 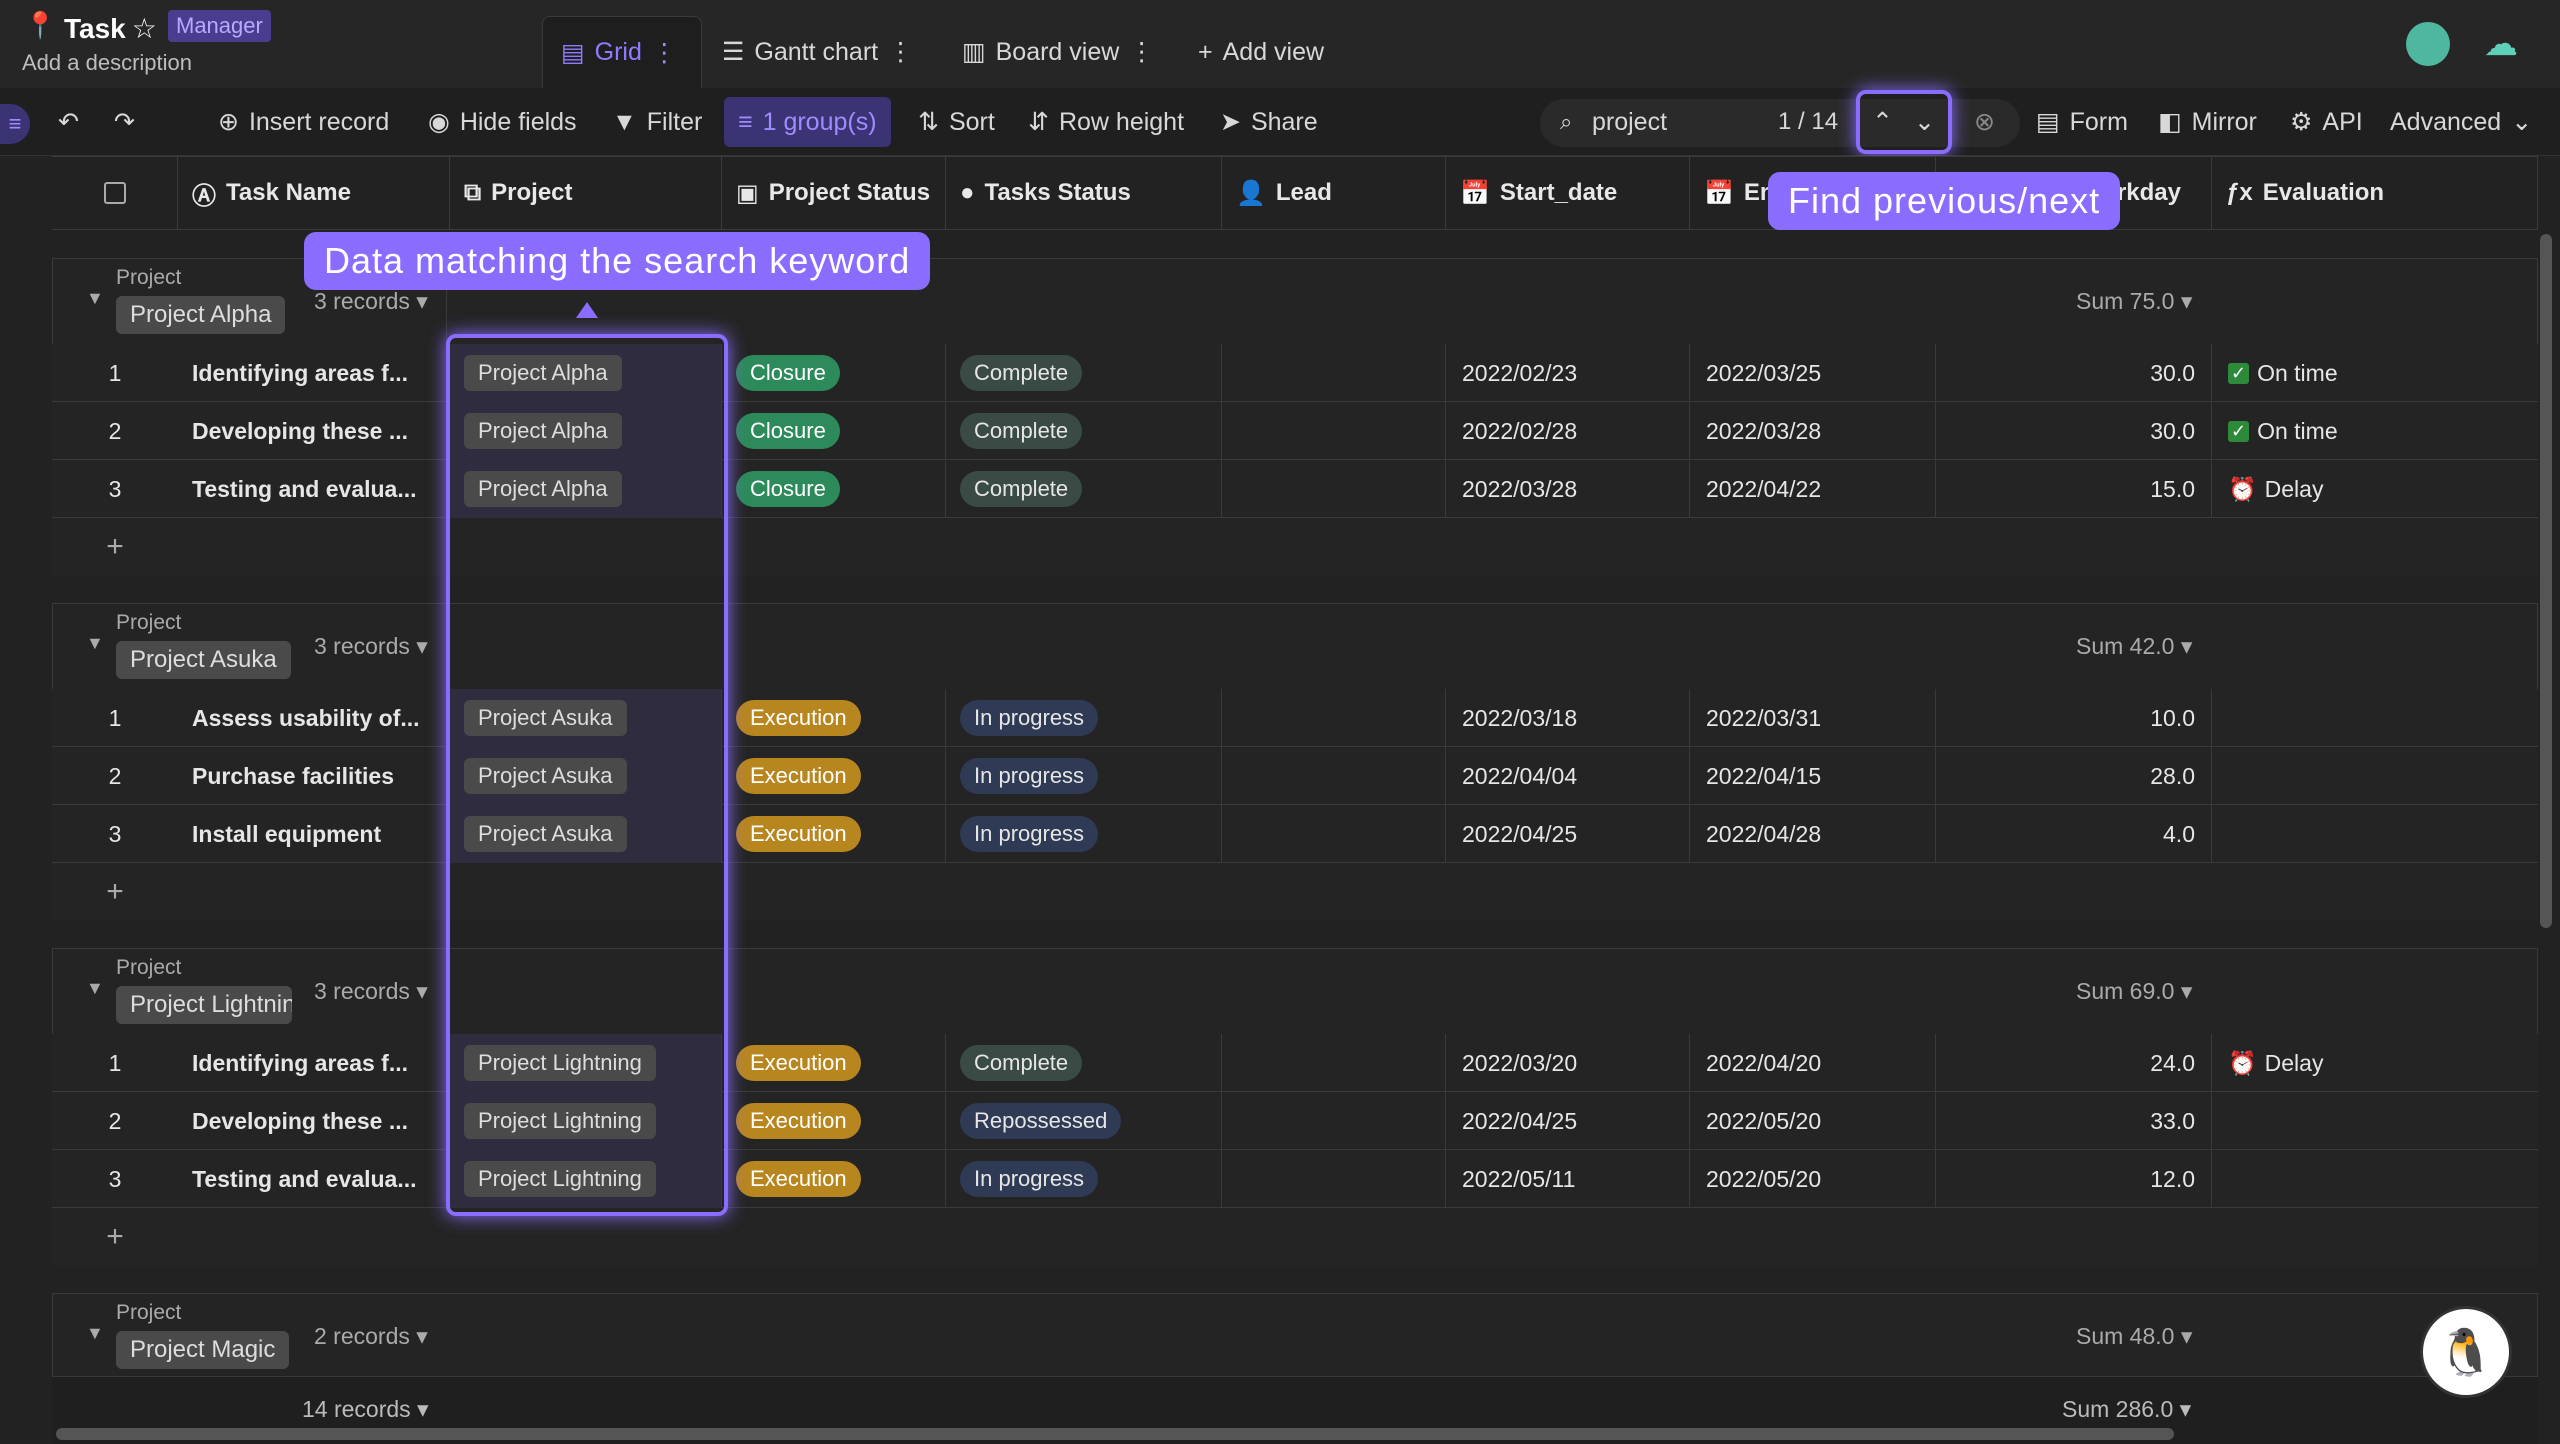 What do you see at coordinates (1568, 373) in the screenshot?
I see `start-date-cell: 2022/02/23` at bounding box center [1568, 373].